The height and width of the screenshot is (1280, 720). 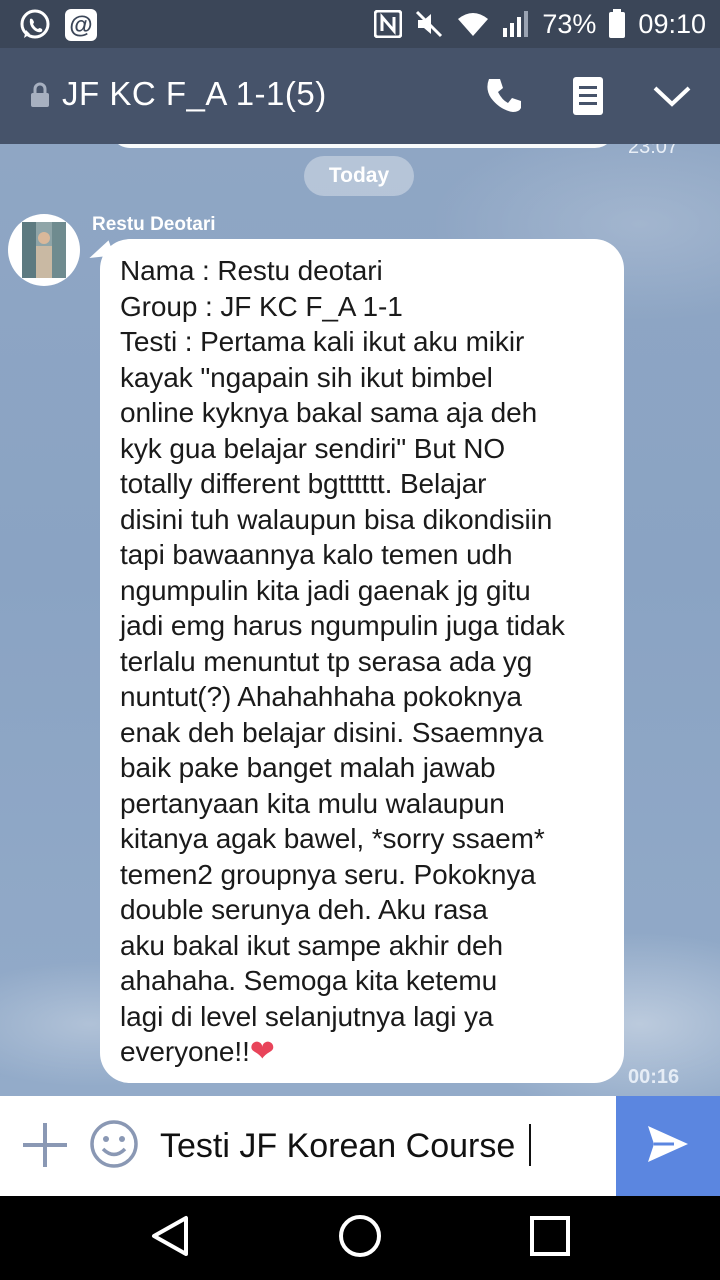 I want to click on send-button, so click(x=668, y=1146).